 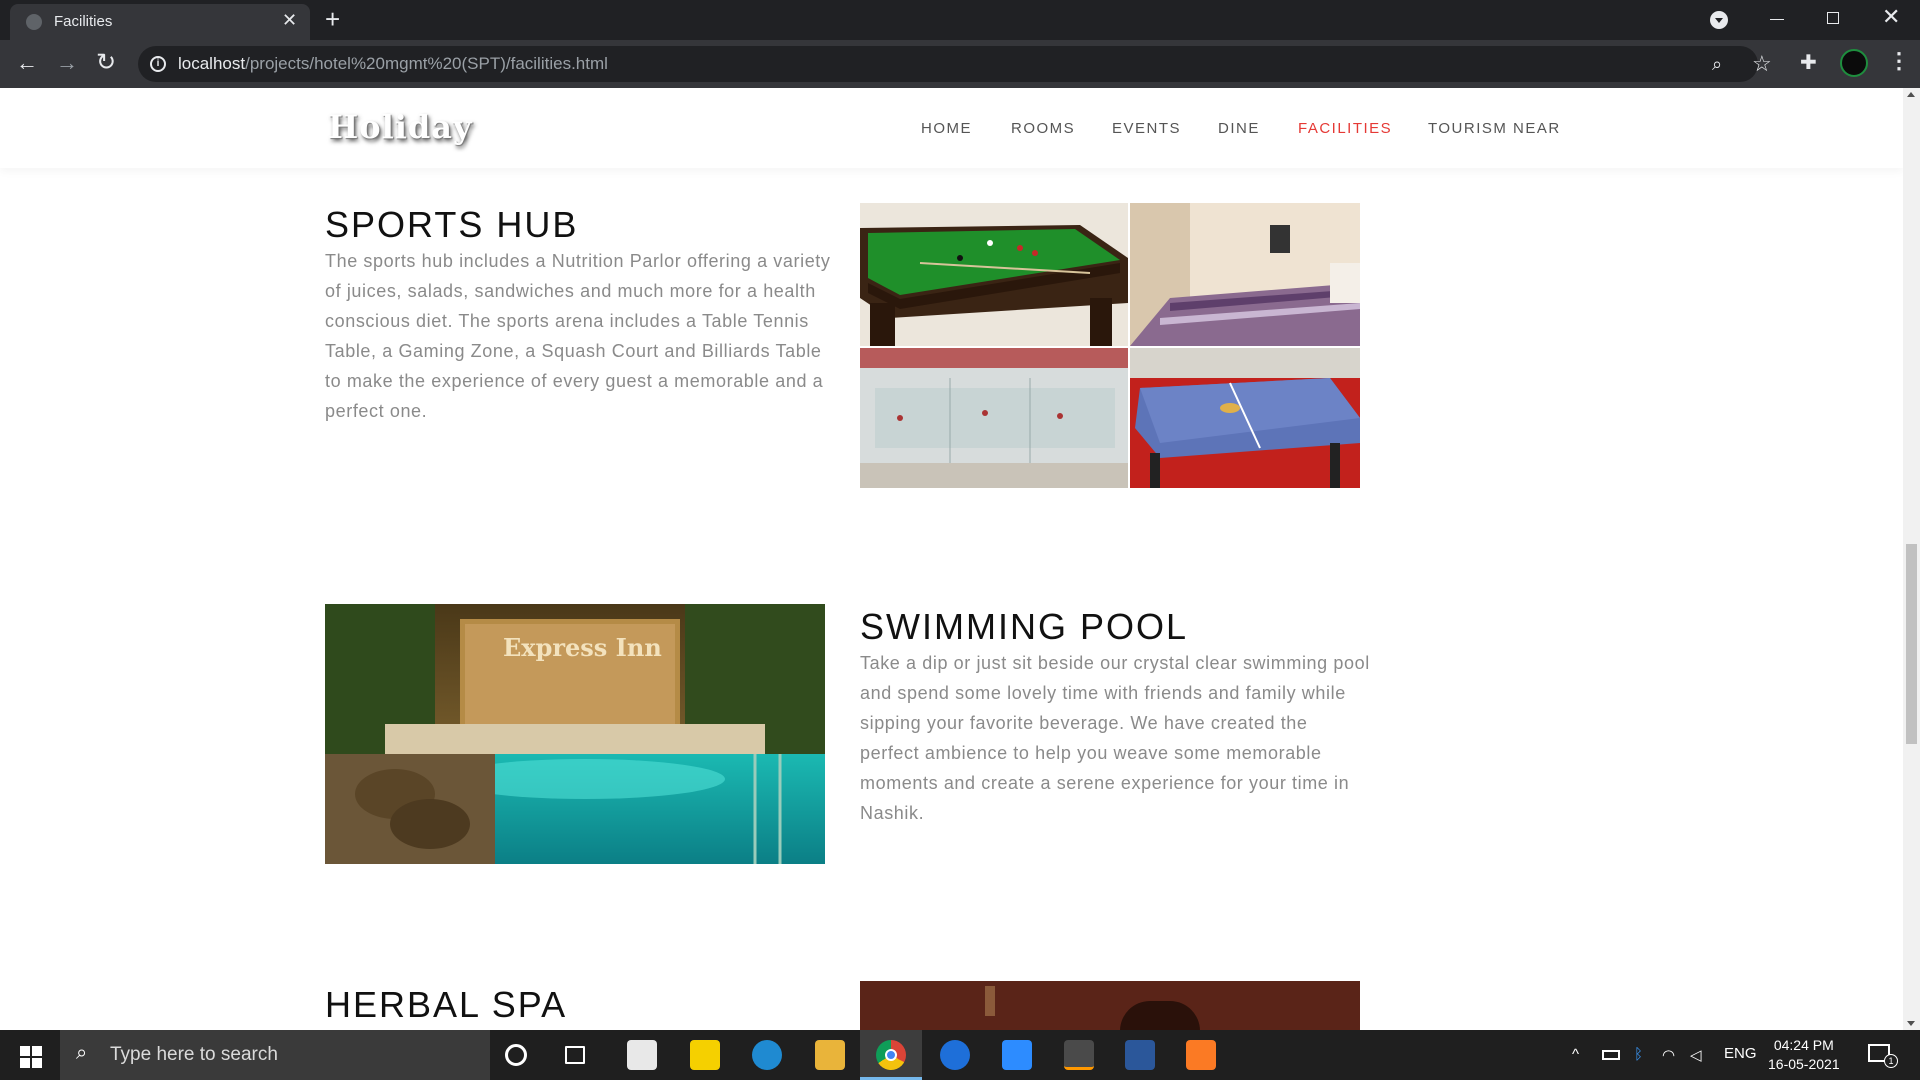 What do you see at coordinates (960, 20) in the screenshot?
I see `browser-tab-bar: Facilities ✕ + ✕` at bounding box center [960, 20].